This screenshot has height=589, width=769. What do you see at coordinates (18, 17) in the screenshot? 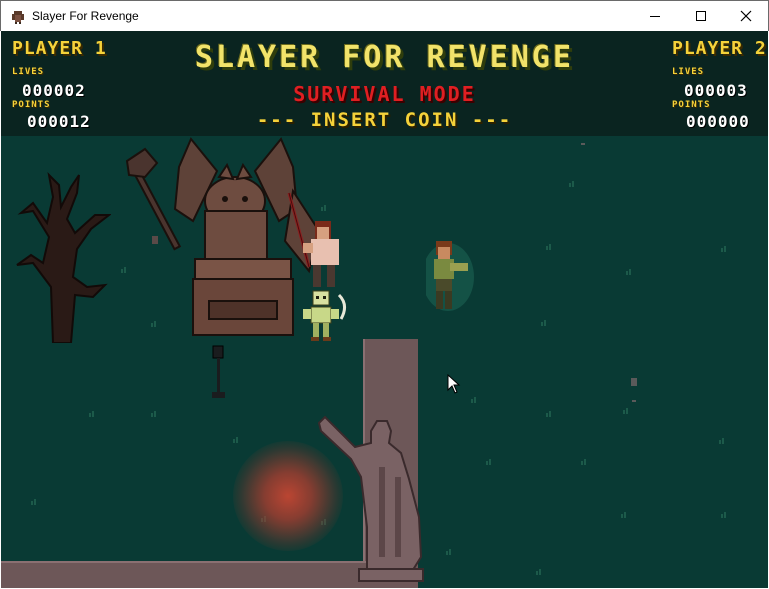
I see `app-icon` at bounding box center [18, 17].